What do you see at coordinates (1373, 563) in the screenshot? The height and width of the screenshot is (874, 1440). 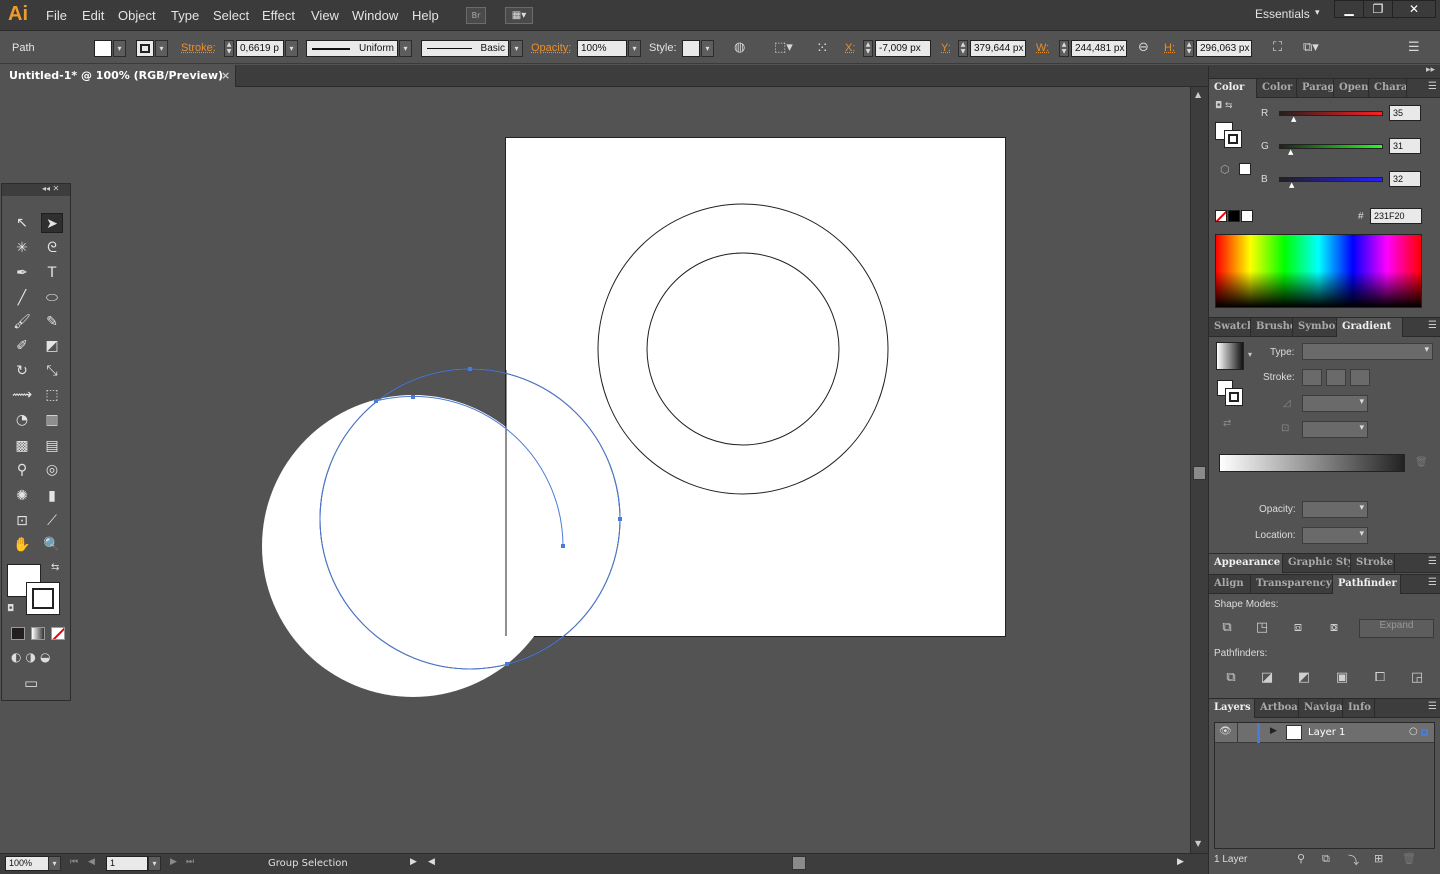 I see `tab-stroke: Stroke` at bounding box center [1373, 563].